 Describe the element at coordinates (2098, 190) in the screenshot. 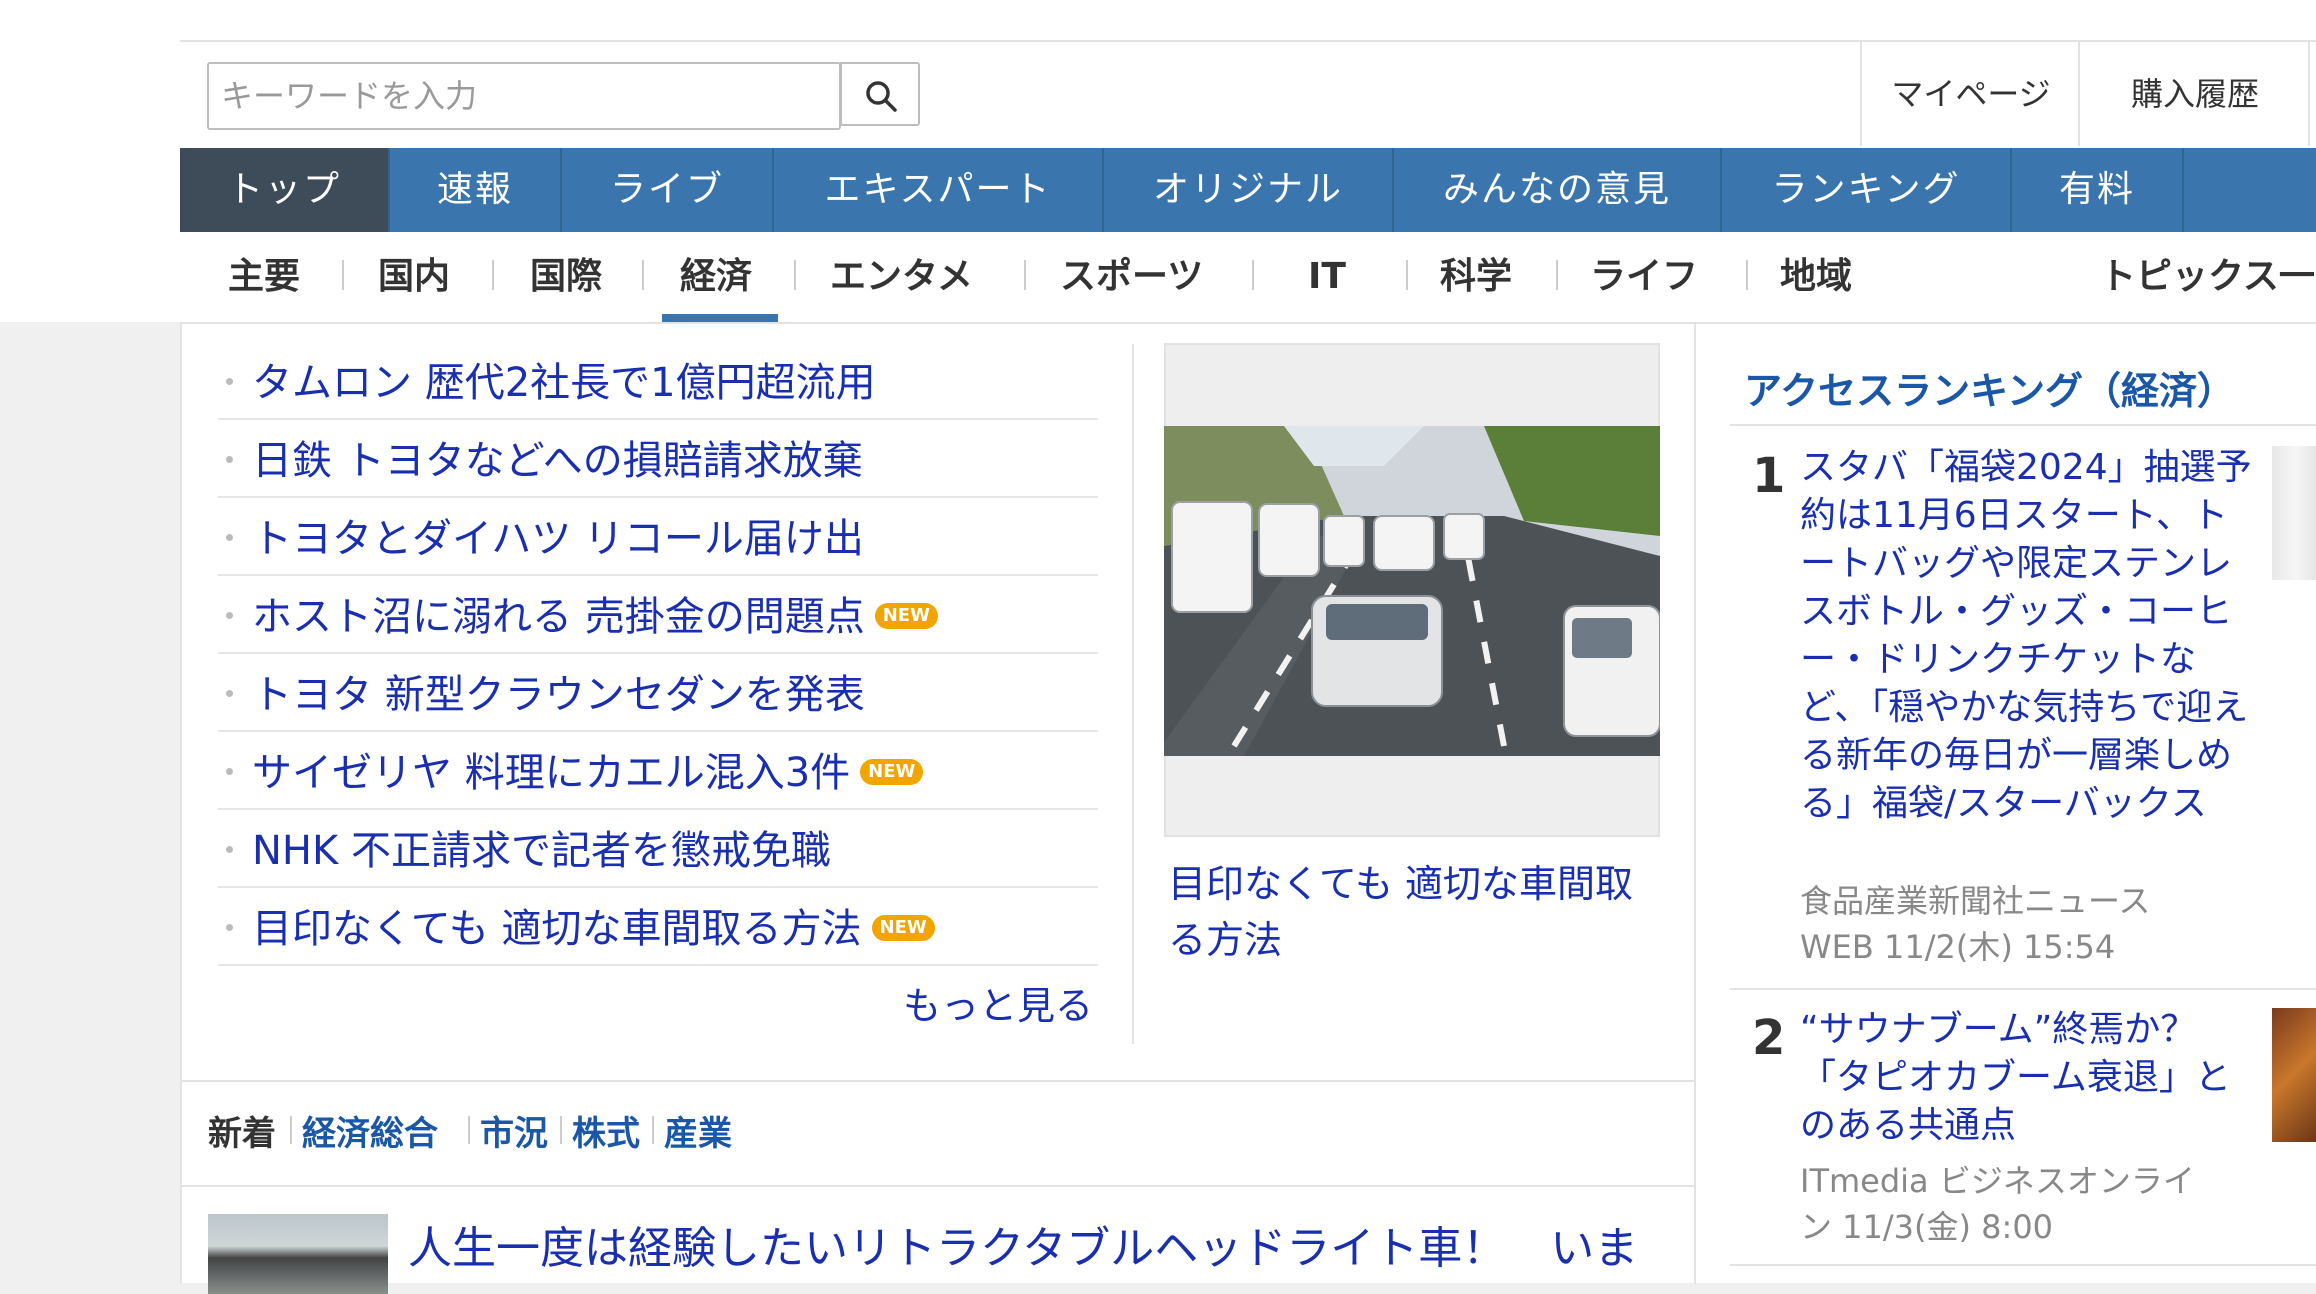

I see `gnav-paid: 有料` at that location.